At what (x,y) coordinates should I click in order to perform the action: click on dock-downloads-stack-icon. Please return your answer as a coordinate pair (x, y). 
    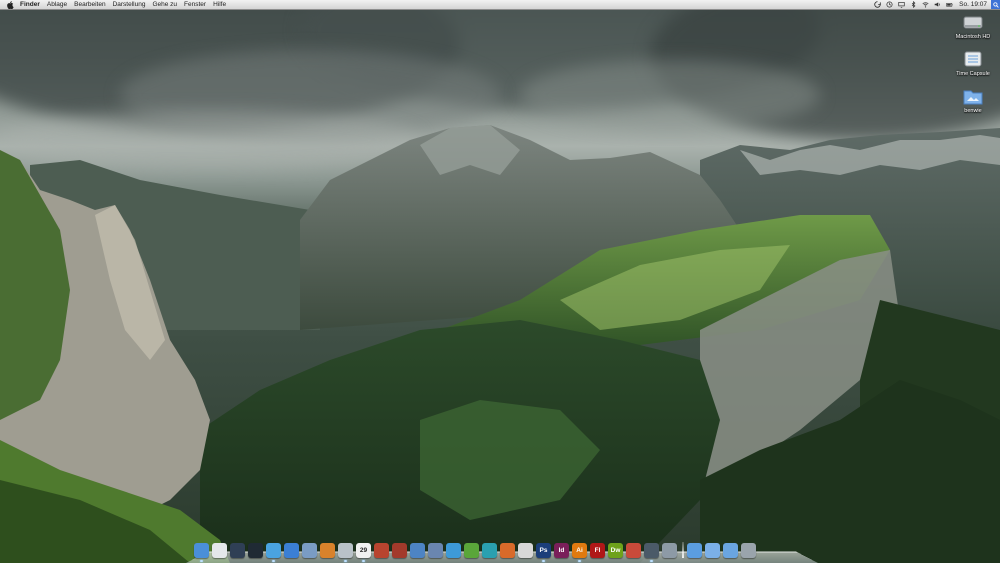
    Looking at the image, I should click on (712, 550).